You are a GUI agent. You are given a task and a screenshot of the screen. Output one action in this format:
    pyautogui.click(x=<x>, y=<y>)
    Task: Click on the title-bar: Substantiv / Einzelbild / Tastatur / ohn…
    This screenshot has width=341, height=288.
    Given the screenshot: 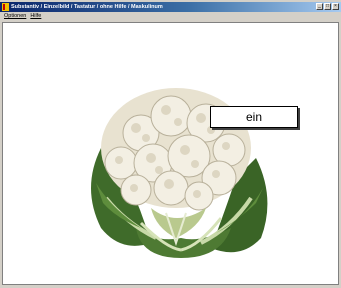 What is the action you would take?
    pyautogui.click(x=170, y=7)
    